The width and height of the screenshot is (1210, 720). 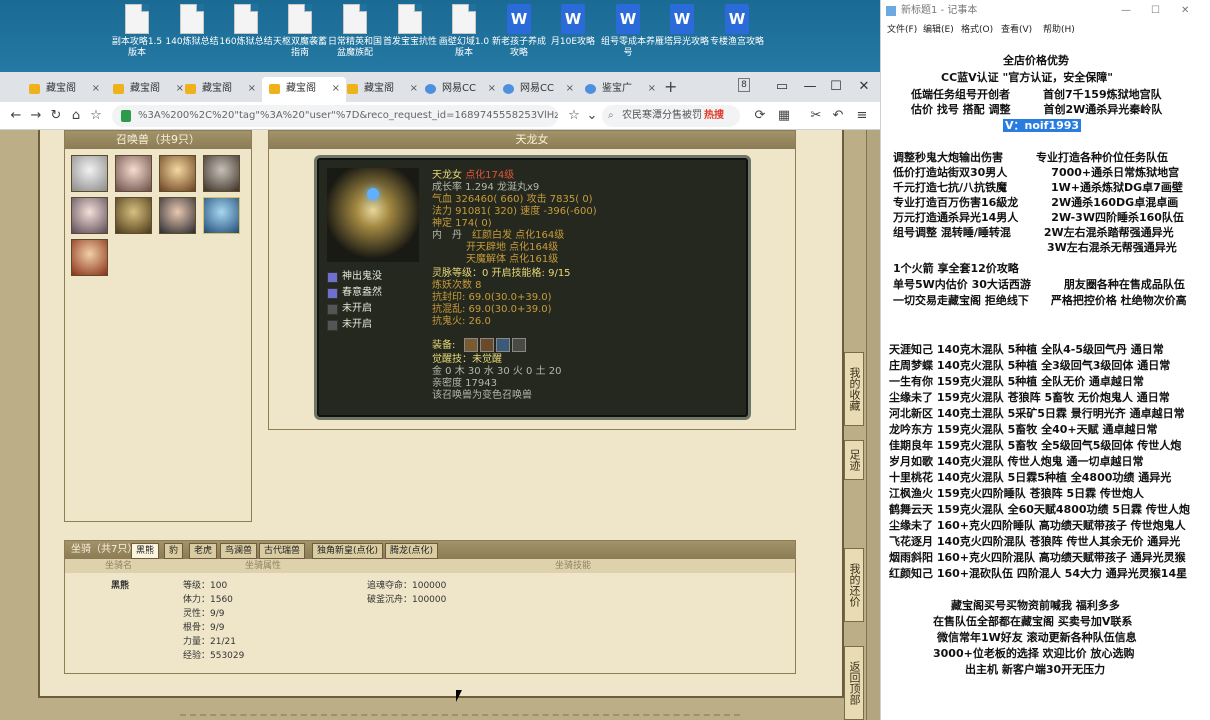 I want to click on text-line: 尘缘未了 160+克火四阶睡队 高功绩天赋带孩子 传世炮鬼人, so click(x=1037, y=525).